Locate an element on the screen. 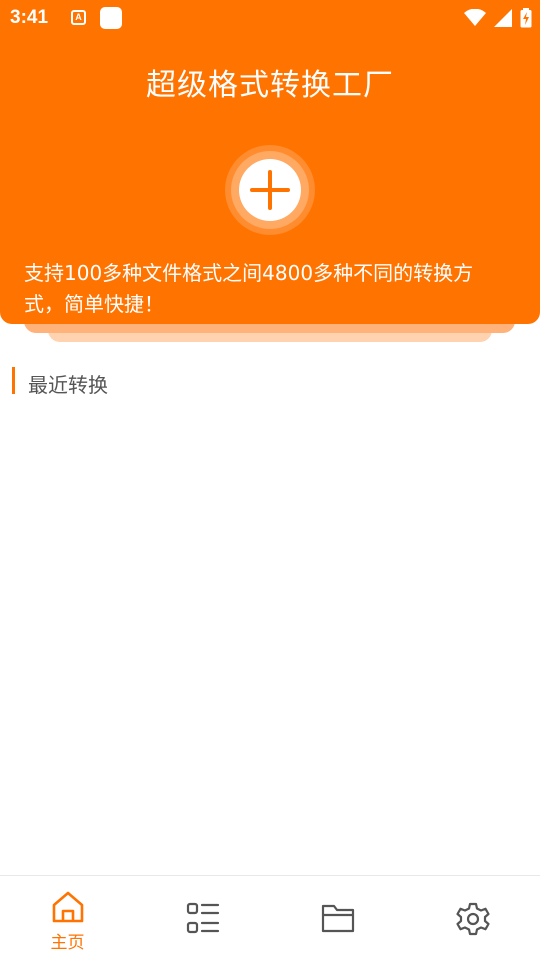  folder-icon is located at coordinates (337, 918).